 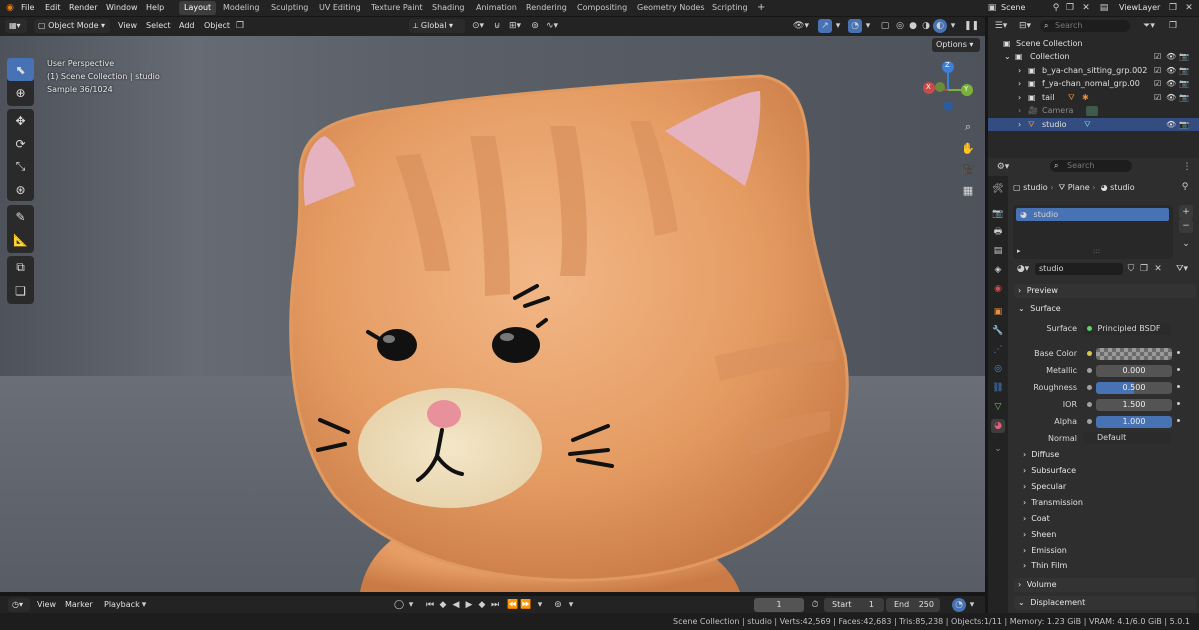 What do you see at coordinates (399, 605) in the screenshot?
I see `keying-icon: ◯` at bounding box center [399, 605].